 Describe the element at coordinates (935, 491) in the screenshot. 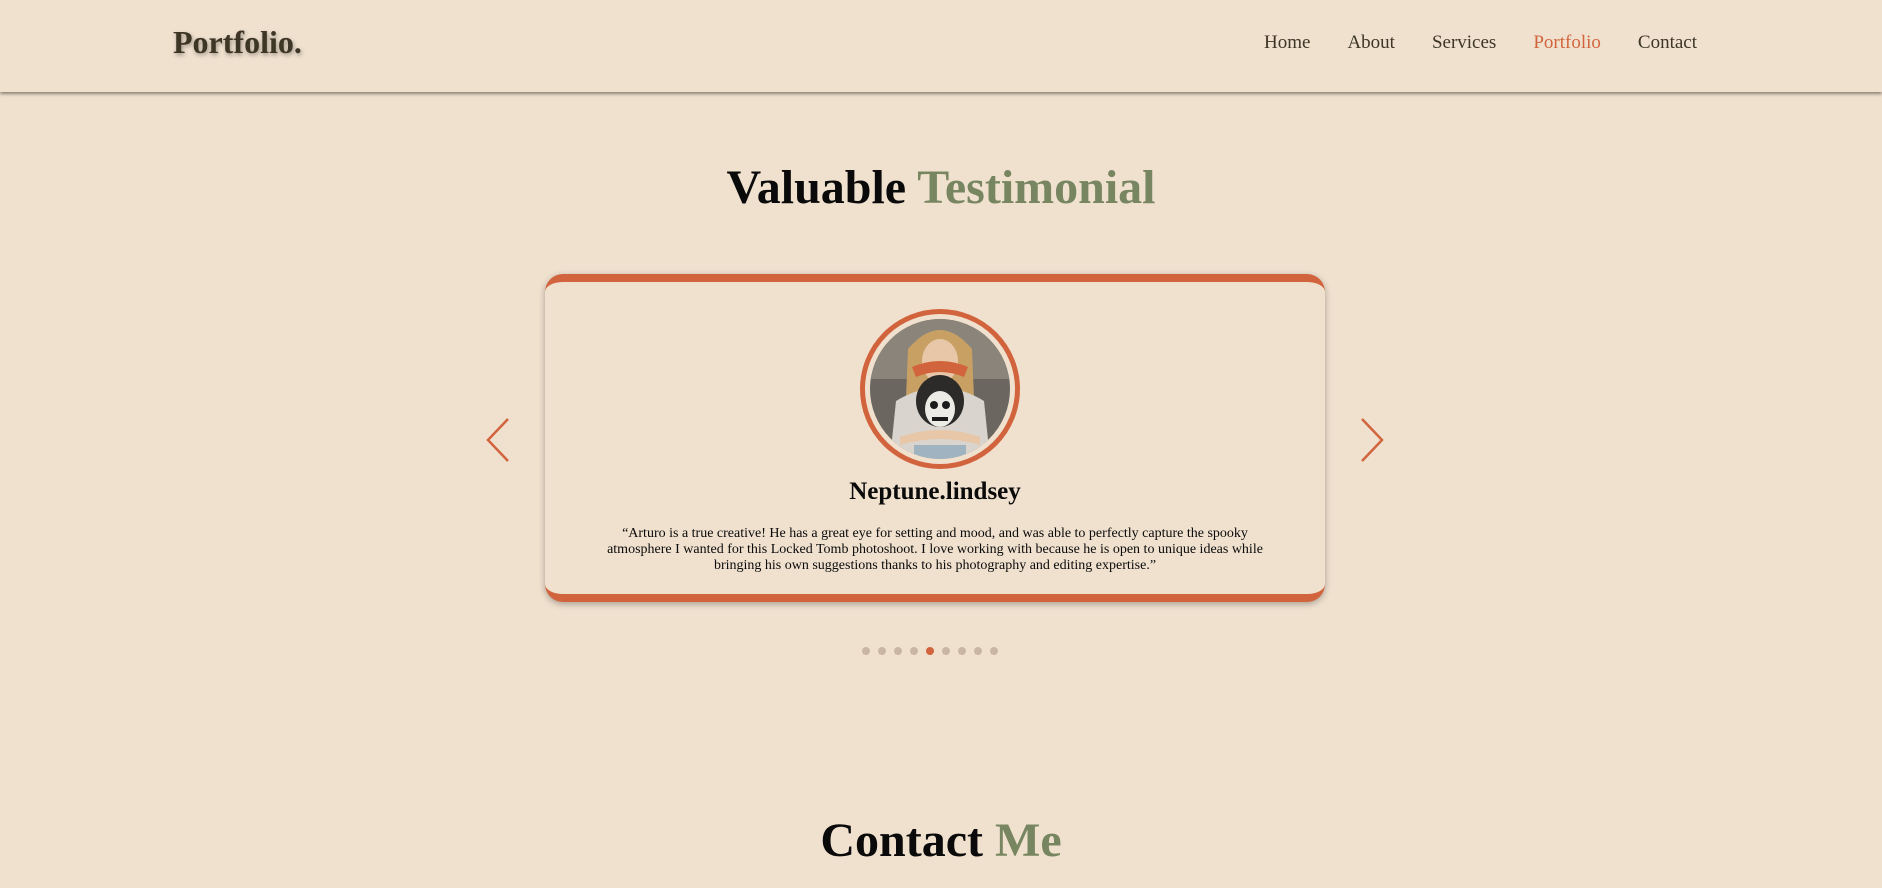

I see `testimonial-name: Neptune.lindsey` at that location.